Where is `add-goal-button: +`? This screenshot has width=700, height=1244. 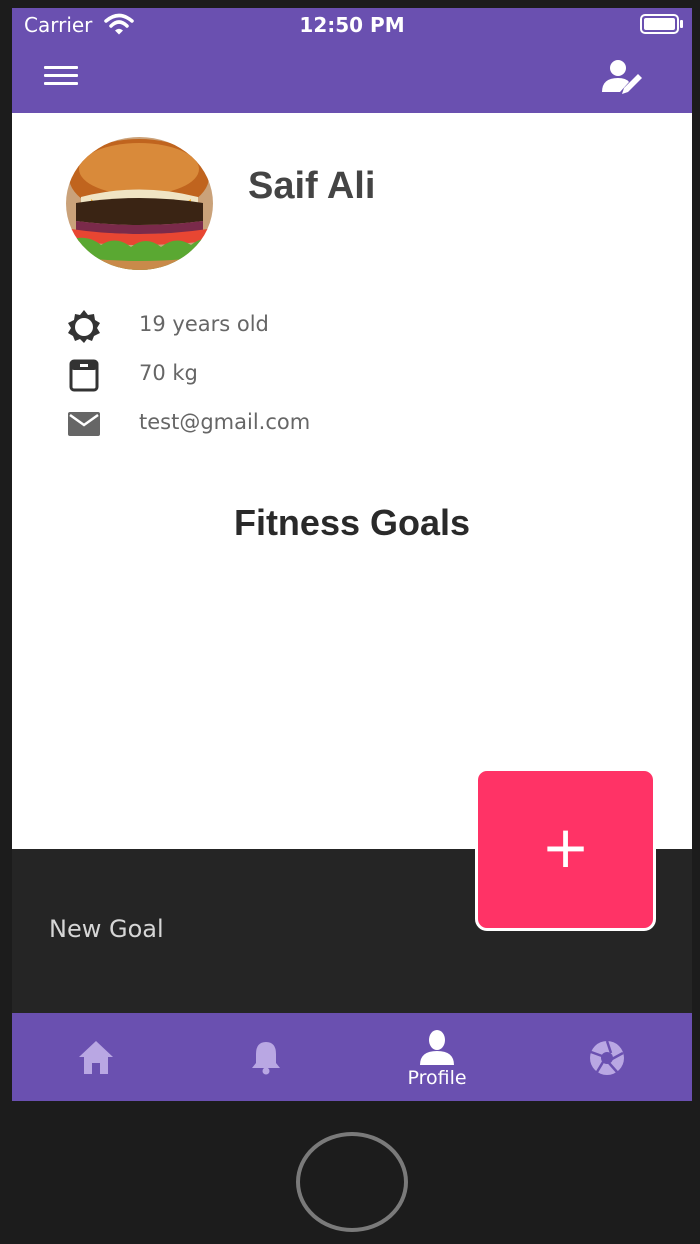 add-goal-button: + is located at coordinates (565, 849).